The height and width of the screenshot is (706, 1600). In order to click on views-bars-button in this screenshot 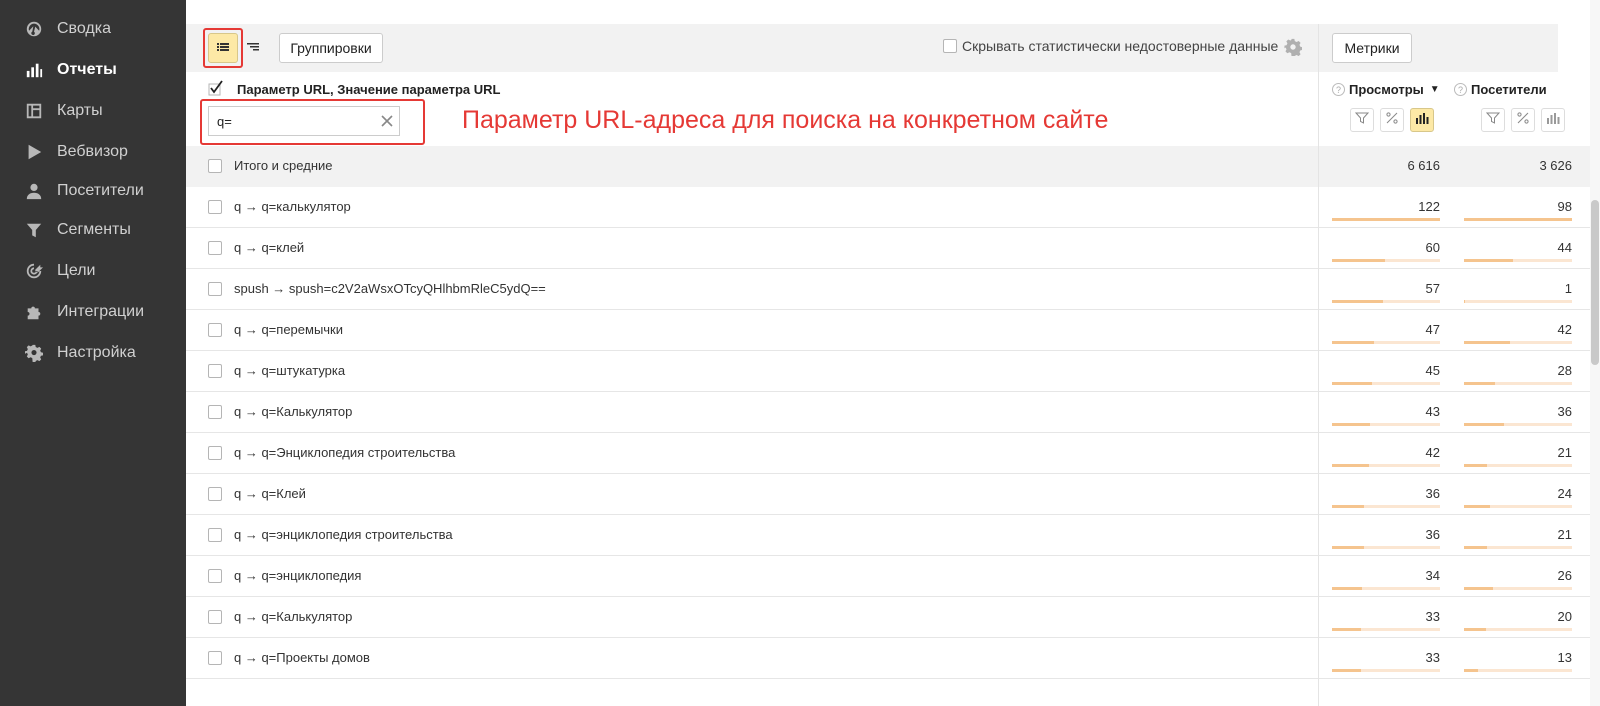, I will do `click(1422, 120)`.